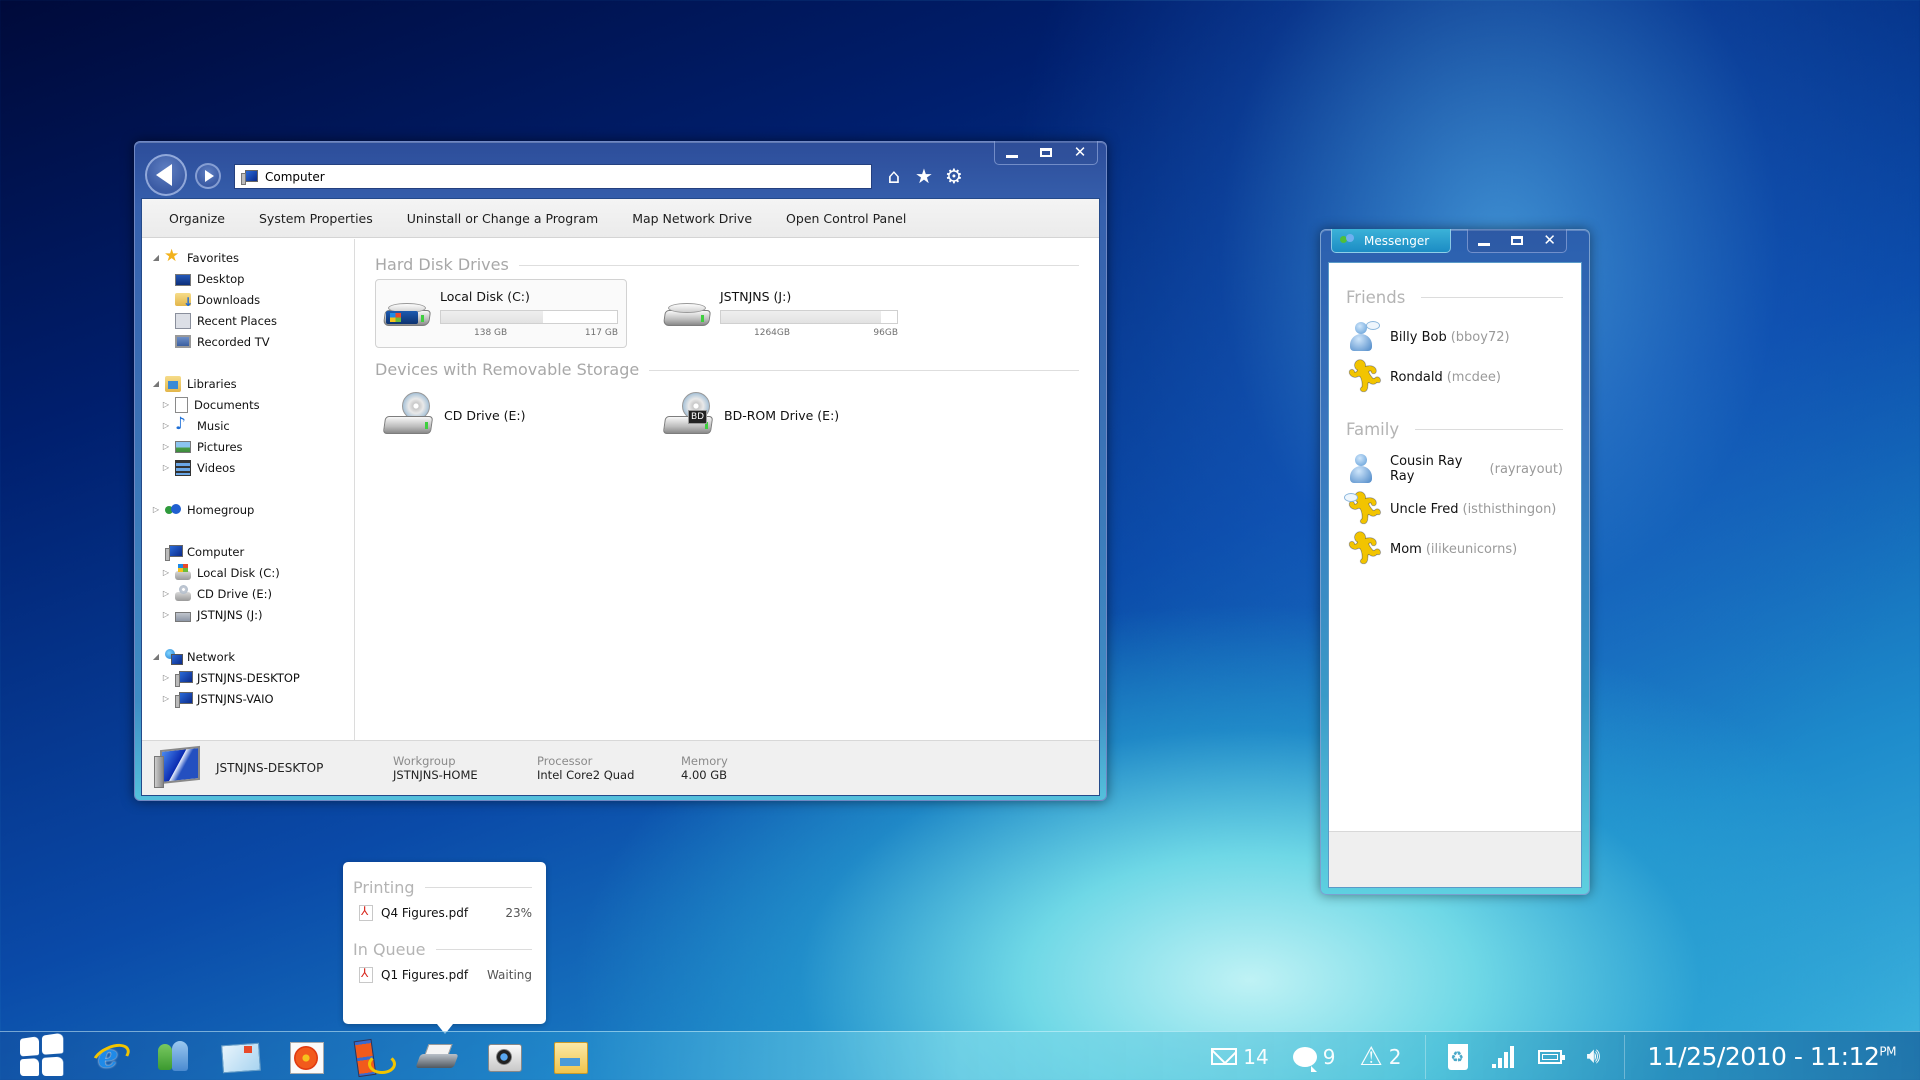 Image resolution: width=1920 pixels, height=1080 pixels. Describe the element at coordinates (248, 698) in the screenshot. I see `nav-jstnjns-vaio: ▷ JSTNJNS-VAIO` at that location.